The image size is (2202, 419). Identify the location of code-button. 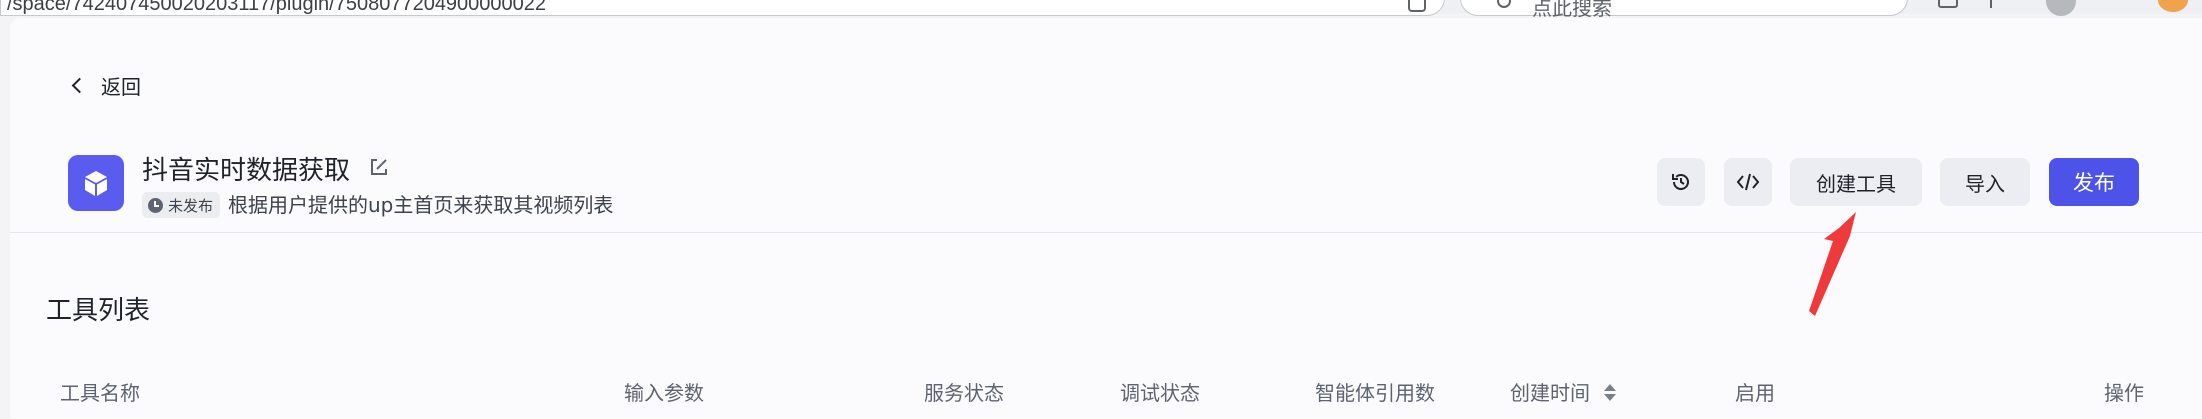
(1748, 182).